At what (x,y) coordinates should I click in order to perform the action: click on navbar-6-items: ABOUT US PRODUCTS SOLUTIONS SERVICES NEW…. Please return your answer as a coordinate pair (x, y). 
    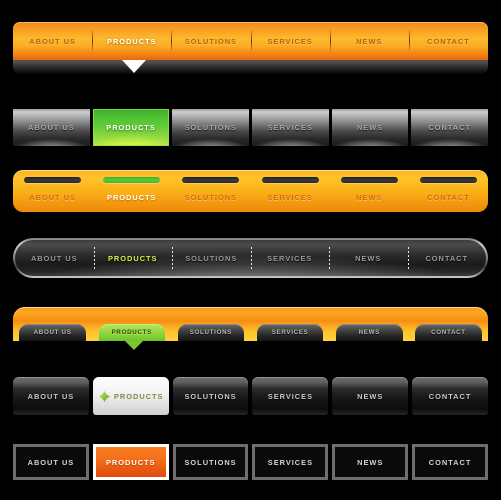
    Looking at the image, I should click on (250, 396).